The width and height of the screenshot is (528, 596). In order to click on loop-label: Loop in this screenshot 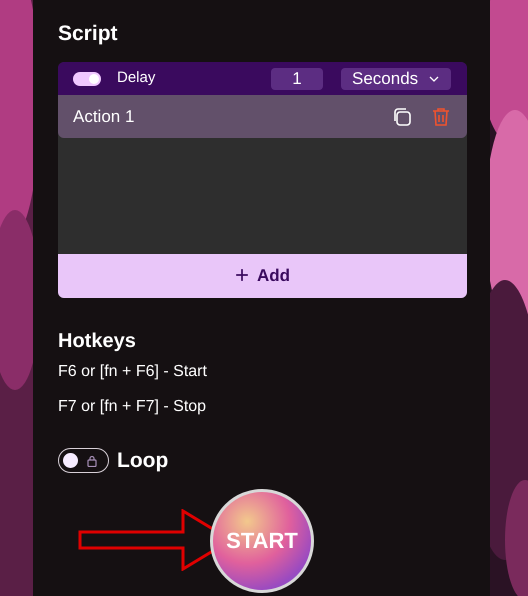, I will do `click(142, 461)`.